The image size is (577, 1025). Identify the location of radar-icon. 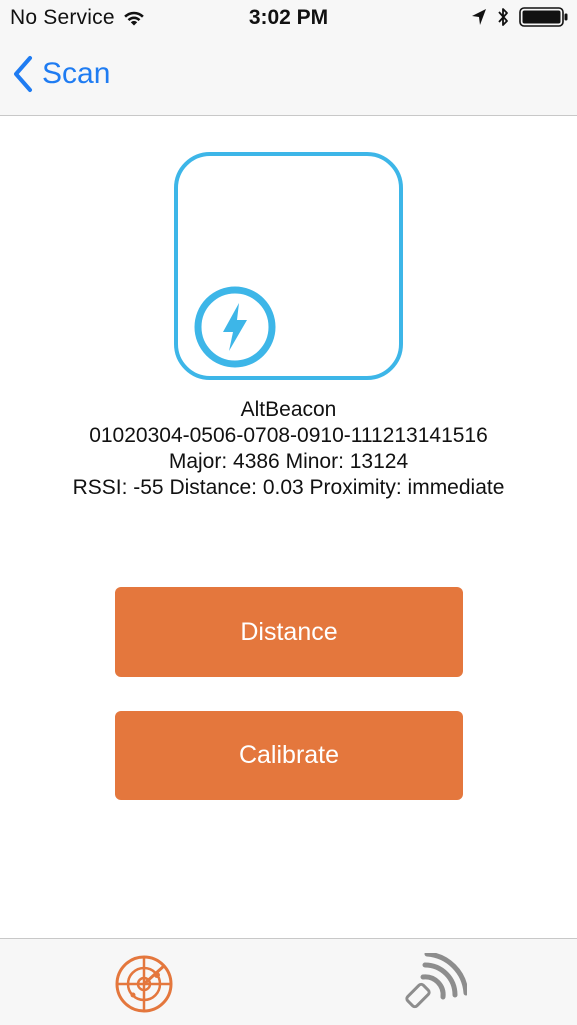
(144, 984).